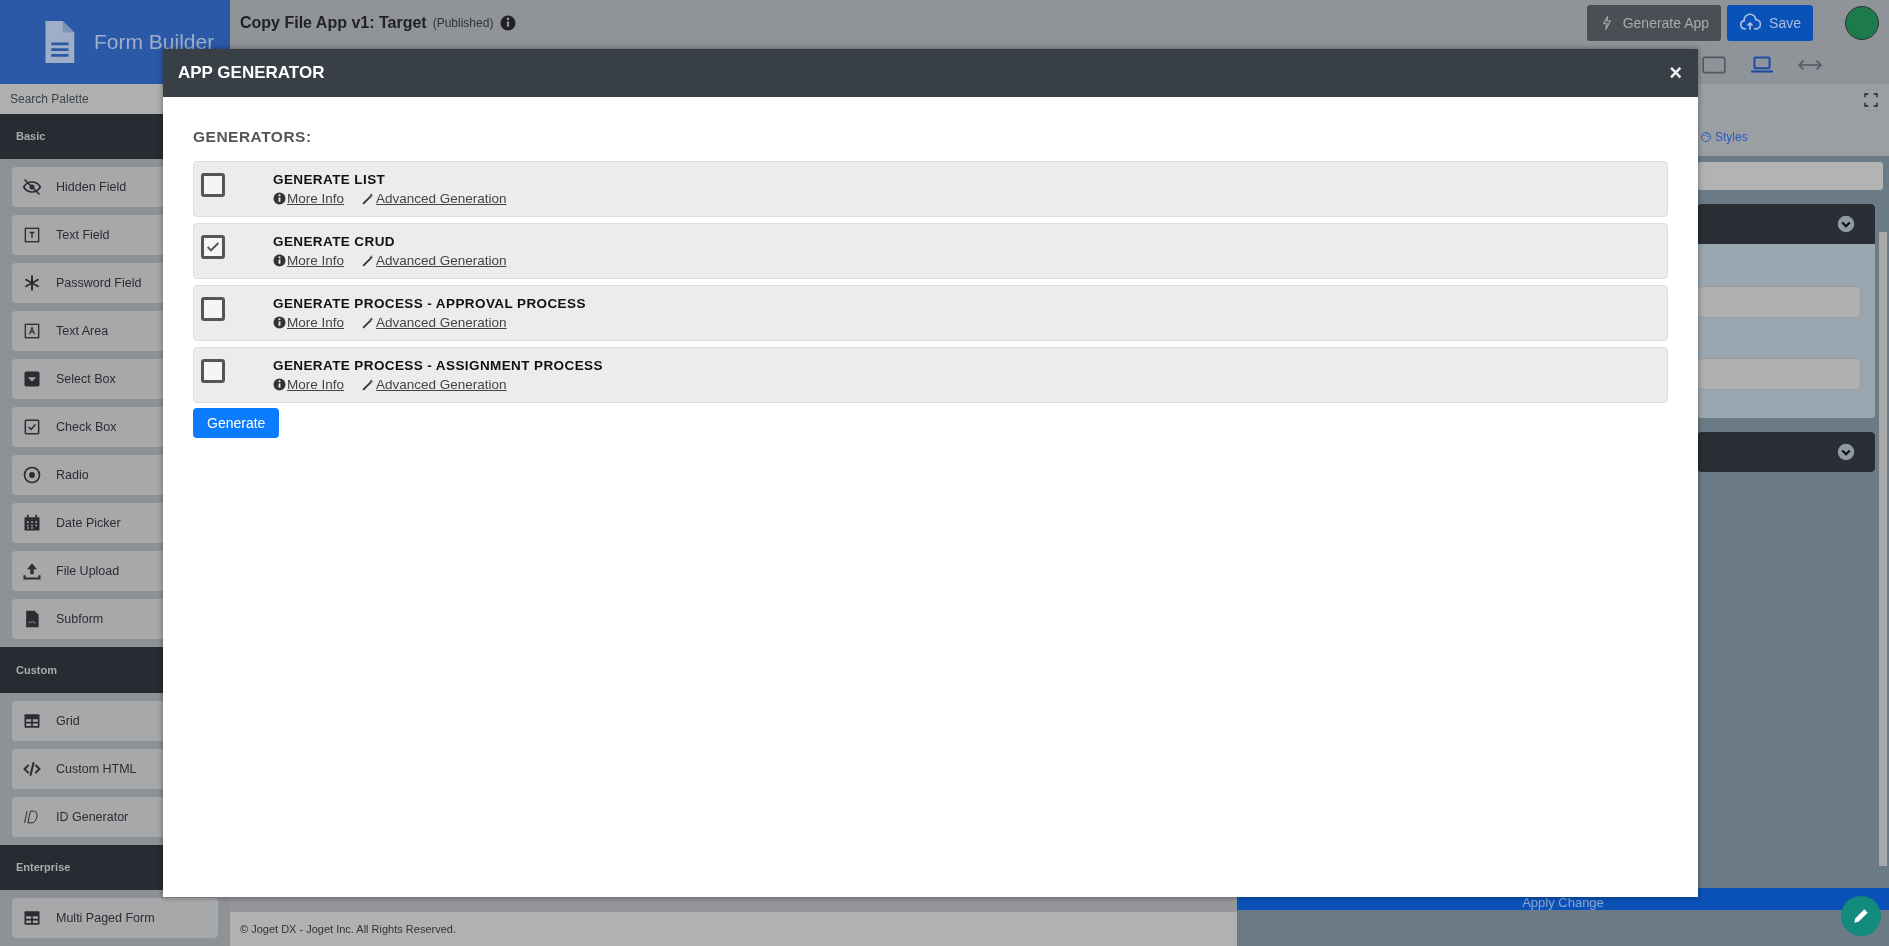  Describe the element at coordinates (1871, 100) in the screenshot. I see `fullscreen-icon` at that location.